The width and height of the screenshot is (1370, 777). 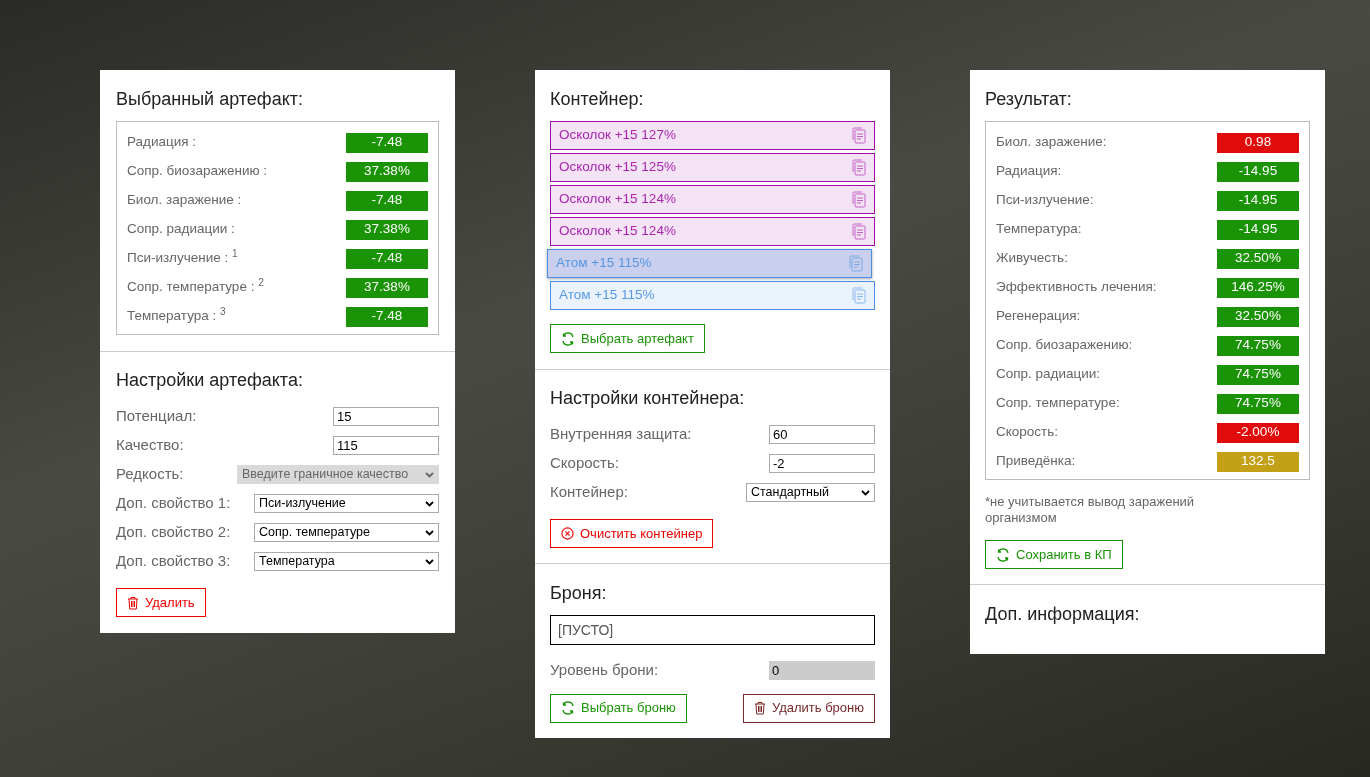 What do you see at coordinates (822, 463) in the screenshot?
I see `input-field: -2` at bounding box center [822, 463].